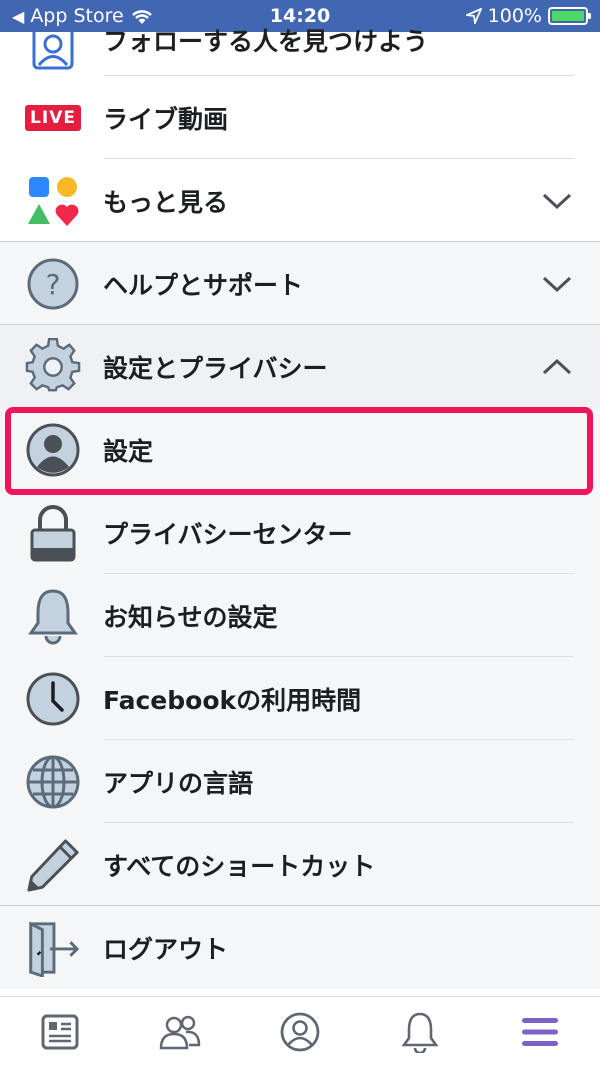 The width and height of the screenshot is (600, 1067). Describe the element at coordinates (473, 16) in the screenshot. I see `location-arrow-icon` at that location.